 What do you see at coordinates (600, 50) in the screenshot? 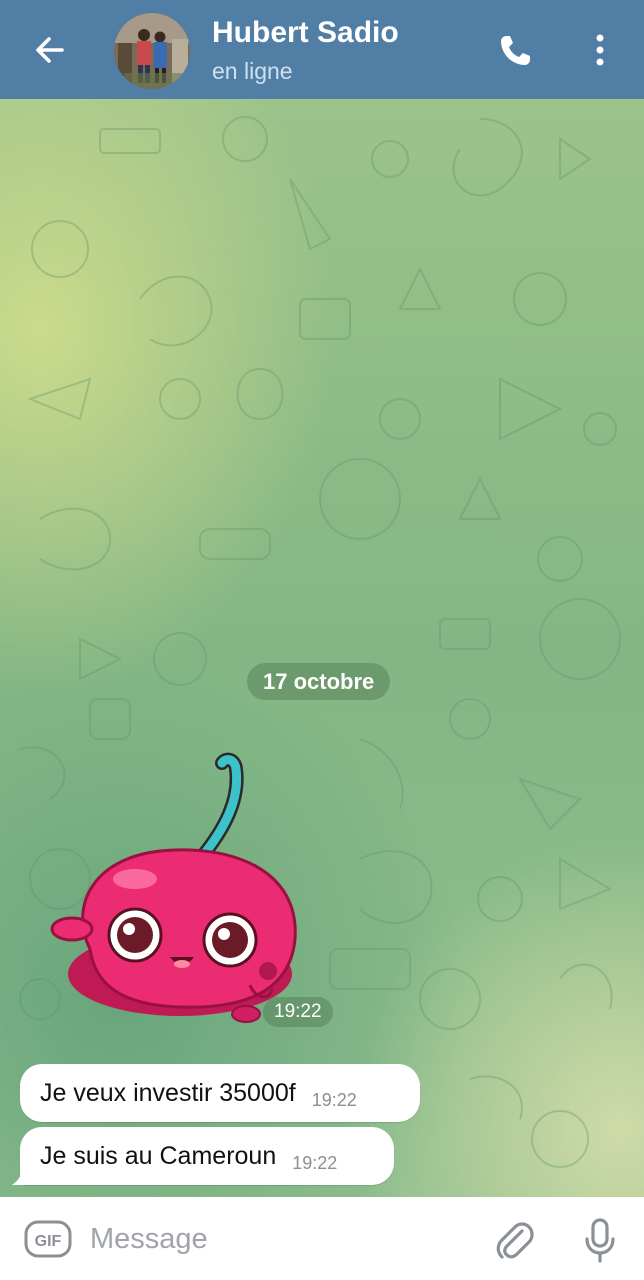
I see `more-vertical-icon` at bounding box center [600, 50].